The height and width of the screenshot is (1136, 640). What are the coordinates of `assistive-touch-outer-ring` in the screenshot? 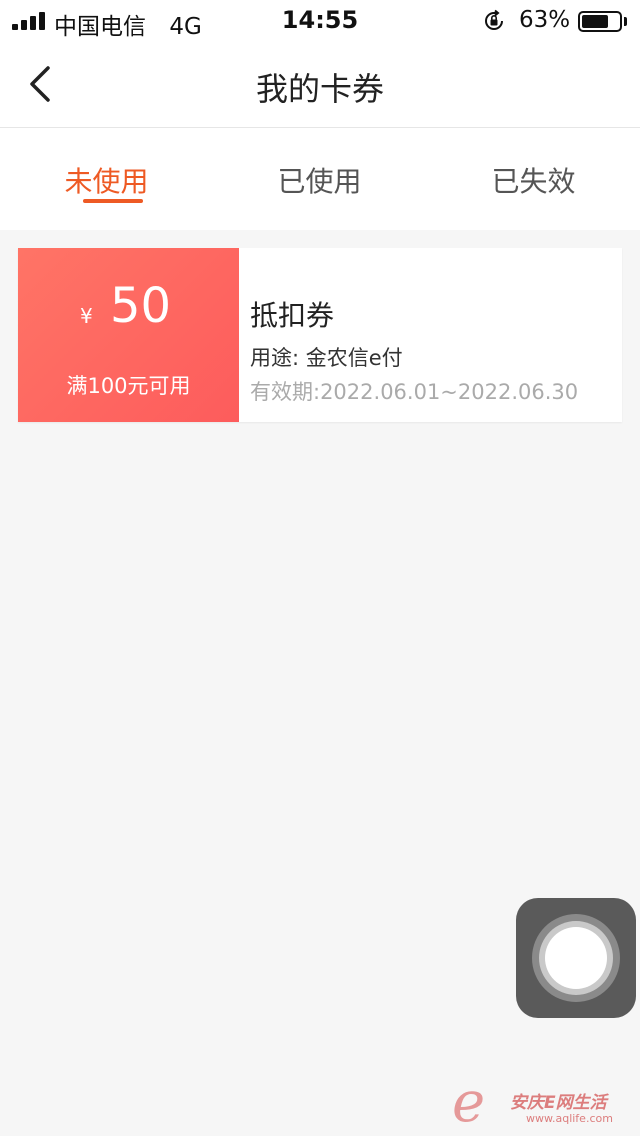 It's located at (576, 958).